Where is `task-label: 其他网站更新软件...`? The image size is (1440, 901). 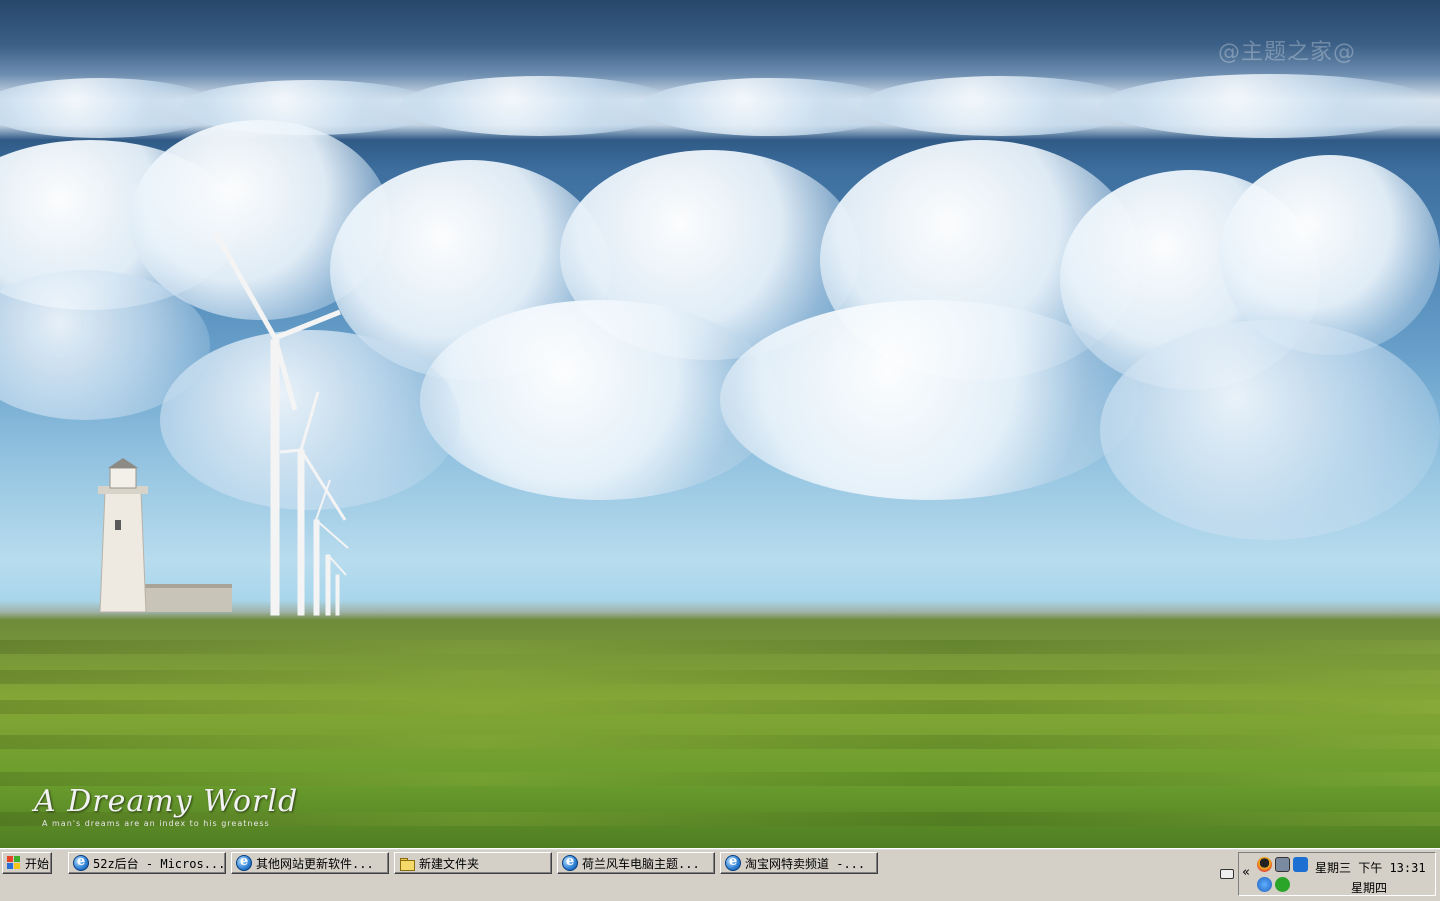
task-label: 其他网站更新软件... is located at coordinates (315, 863).